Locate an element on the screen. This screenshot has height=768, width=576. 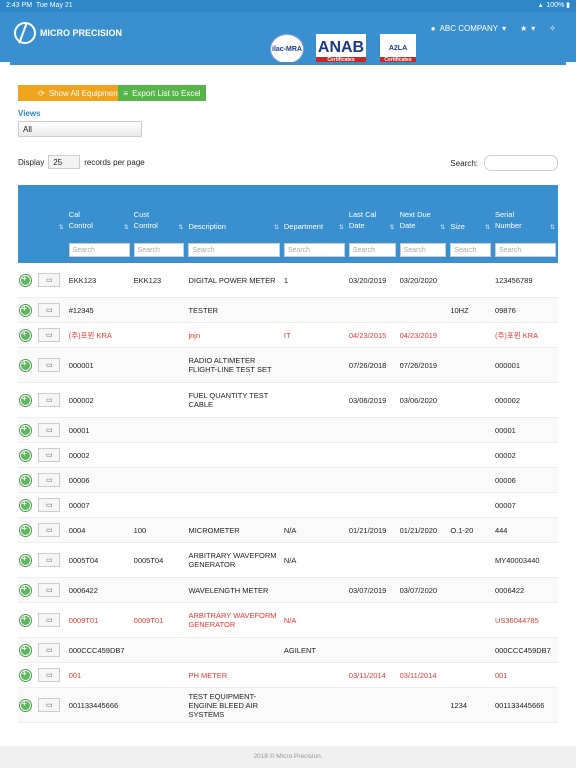
col-cal-control: Cal Control ⇅ is located at coordinates (99, 211).